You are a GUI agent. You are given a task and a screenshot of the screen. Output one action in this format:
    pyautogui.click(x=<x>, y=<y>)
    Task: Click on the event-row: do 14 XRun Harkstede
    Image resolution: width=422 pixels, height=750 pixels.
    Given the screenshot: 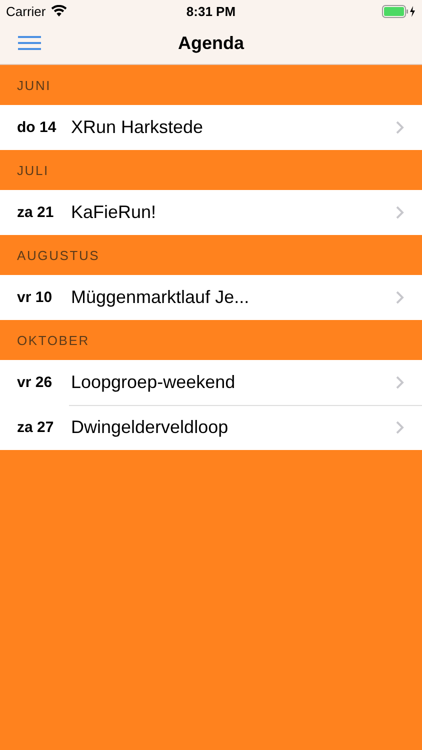 What is the action you would take?
    pyautogui.click(x=211, y=127)
    